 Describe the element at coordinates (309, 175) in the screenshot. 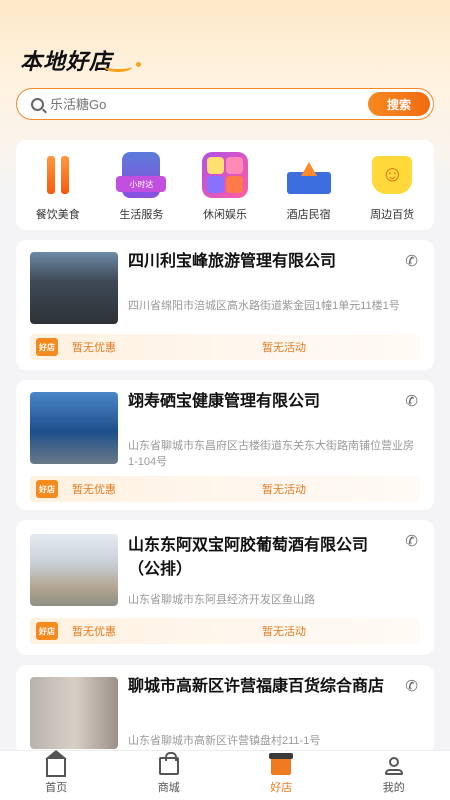

I see `castle-icon` at that location.